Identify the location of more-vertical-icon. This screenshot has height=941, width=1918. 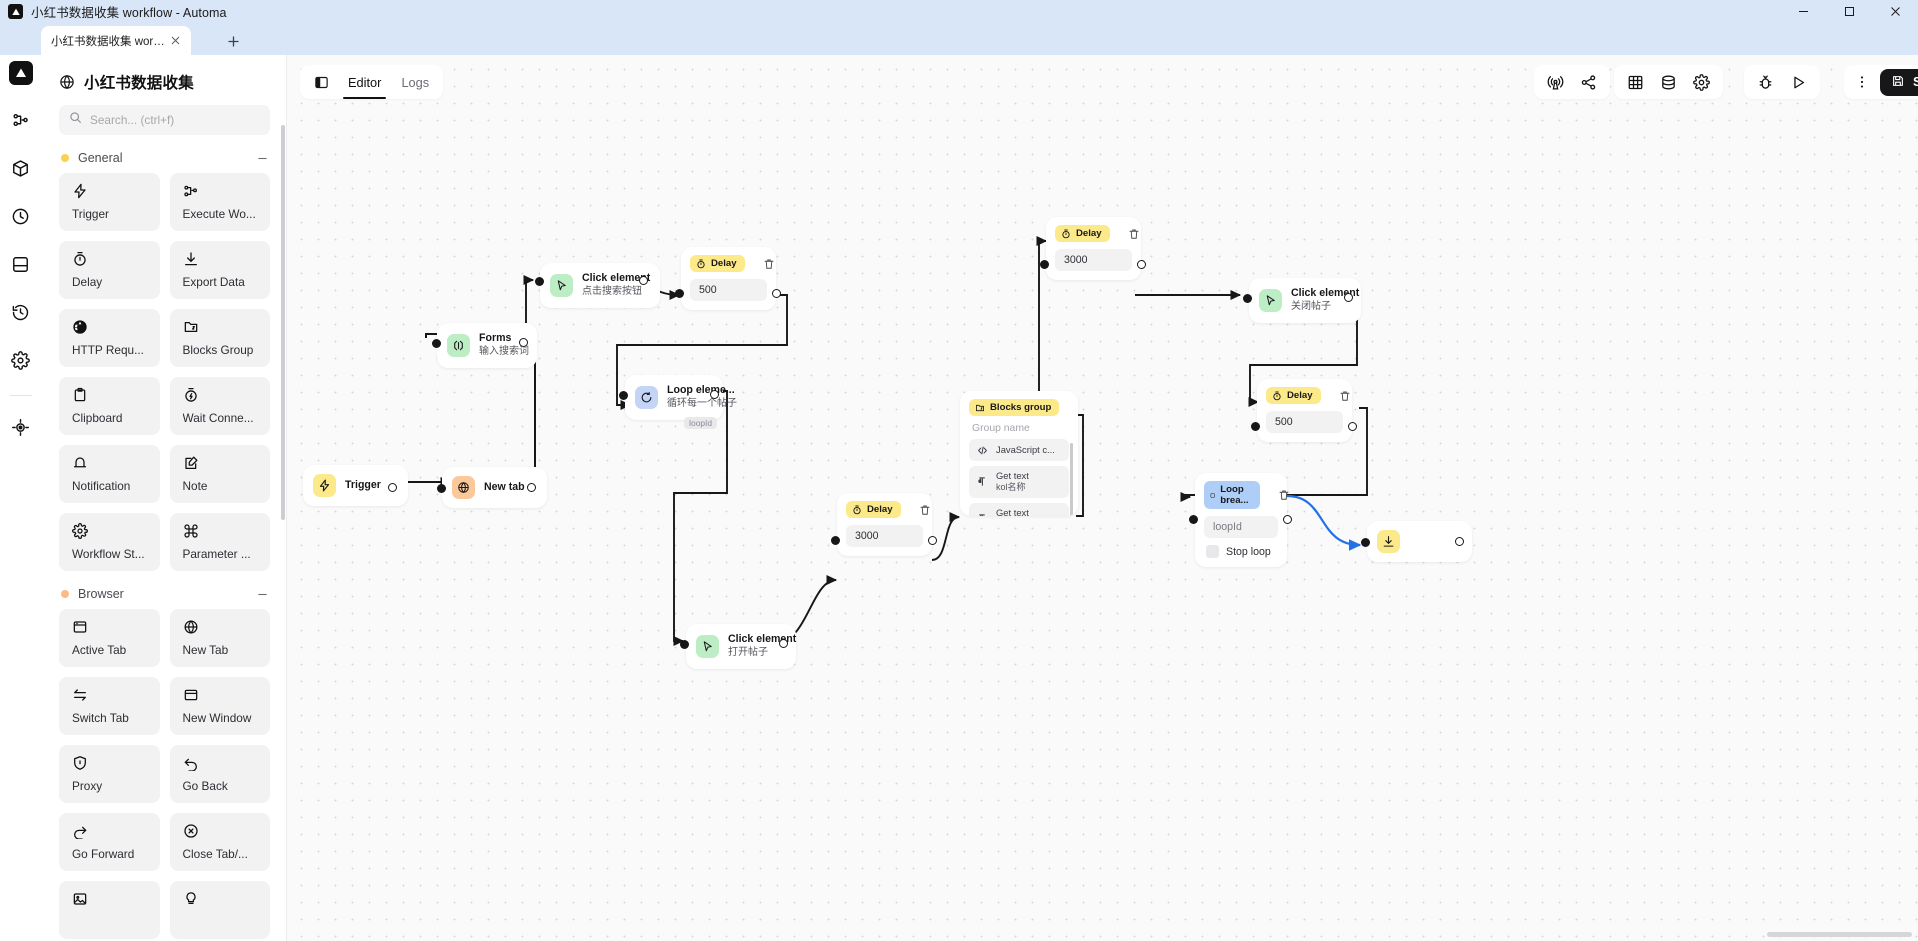
(1862, 82).